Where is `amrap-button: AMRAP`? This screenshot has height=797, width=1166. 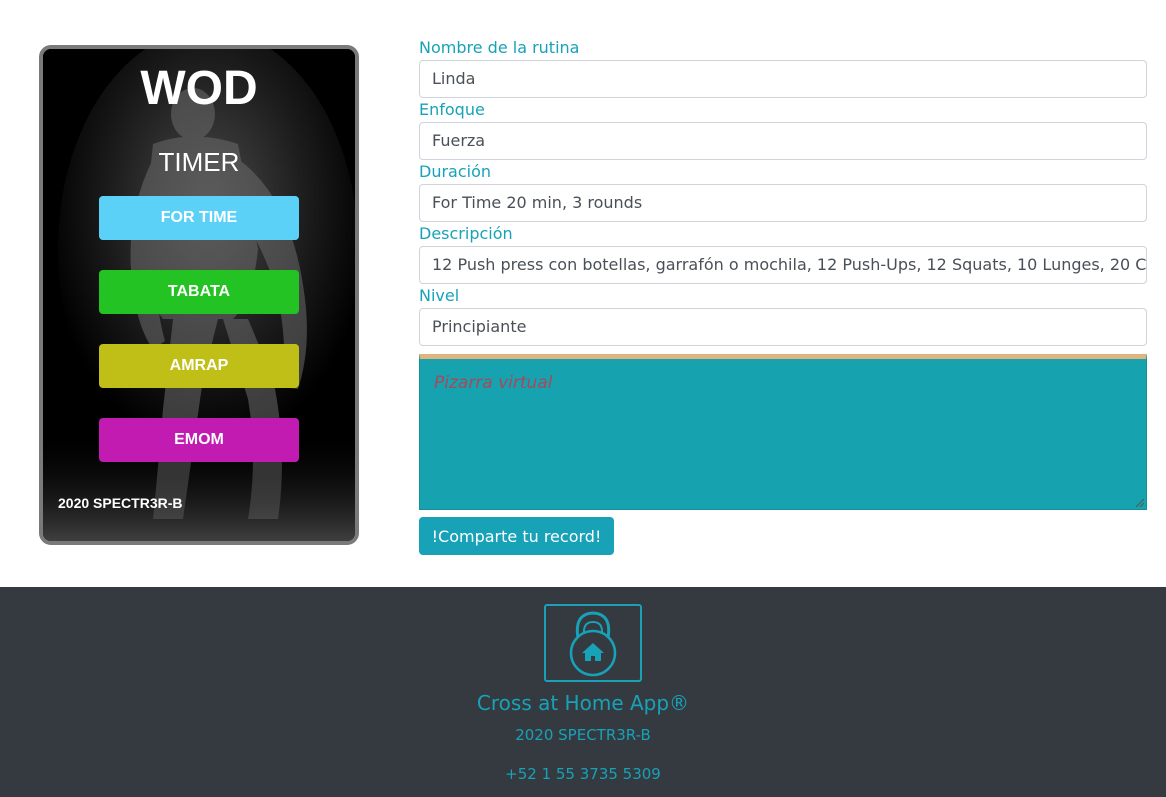
amrap-button: AMRAP is located at coordinates (199, 366).